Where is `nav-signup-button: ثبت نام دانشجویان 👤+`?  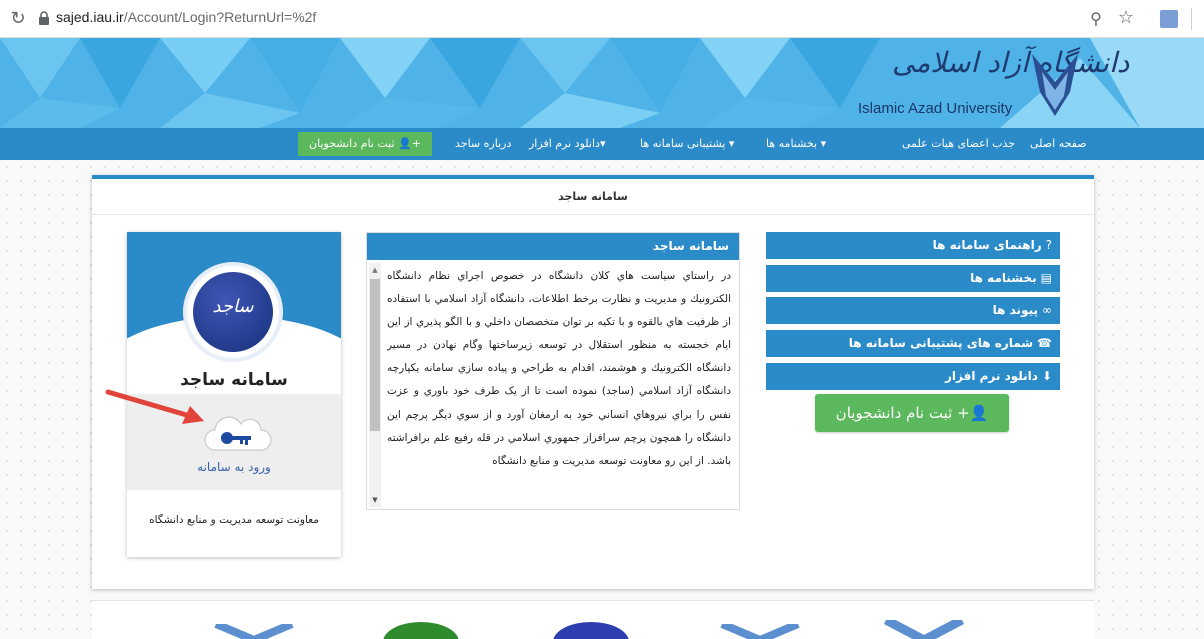 nav-signup-button: ثبت نام دانشجویان 👤+ is located at coordinates (365, 144).